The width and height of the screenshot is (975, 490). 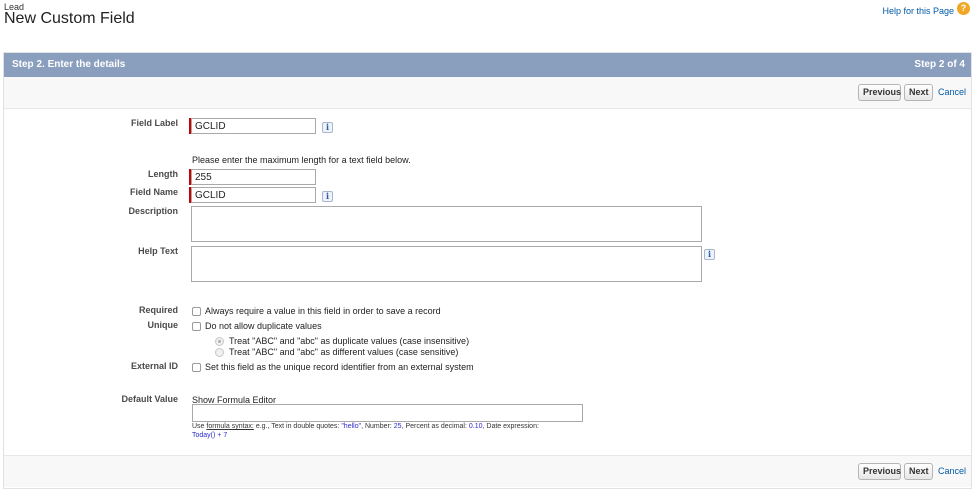 I want to click on unique-checkbox, so click(x=196, y=326).